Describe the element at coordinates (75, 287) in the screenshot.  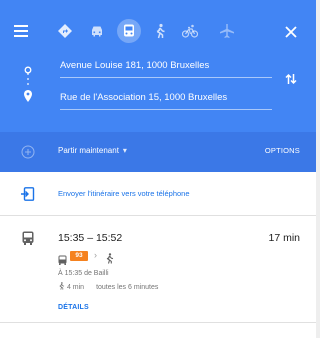
I see `walk-time: 4 min` at that location.